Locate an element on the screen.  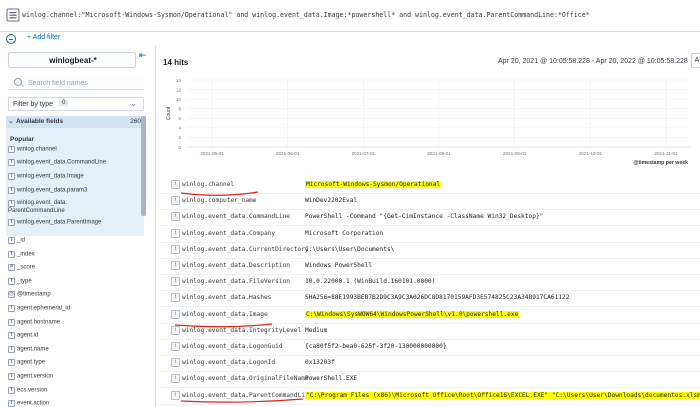
document-field-name: winlog.event_data.IntegrityLevel is located at coordinates (242, 330).